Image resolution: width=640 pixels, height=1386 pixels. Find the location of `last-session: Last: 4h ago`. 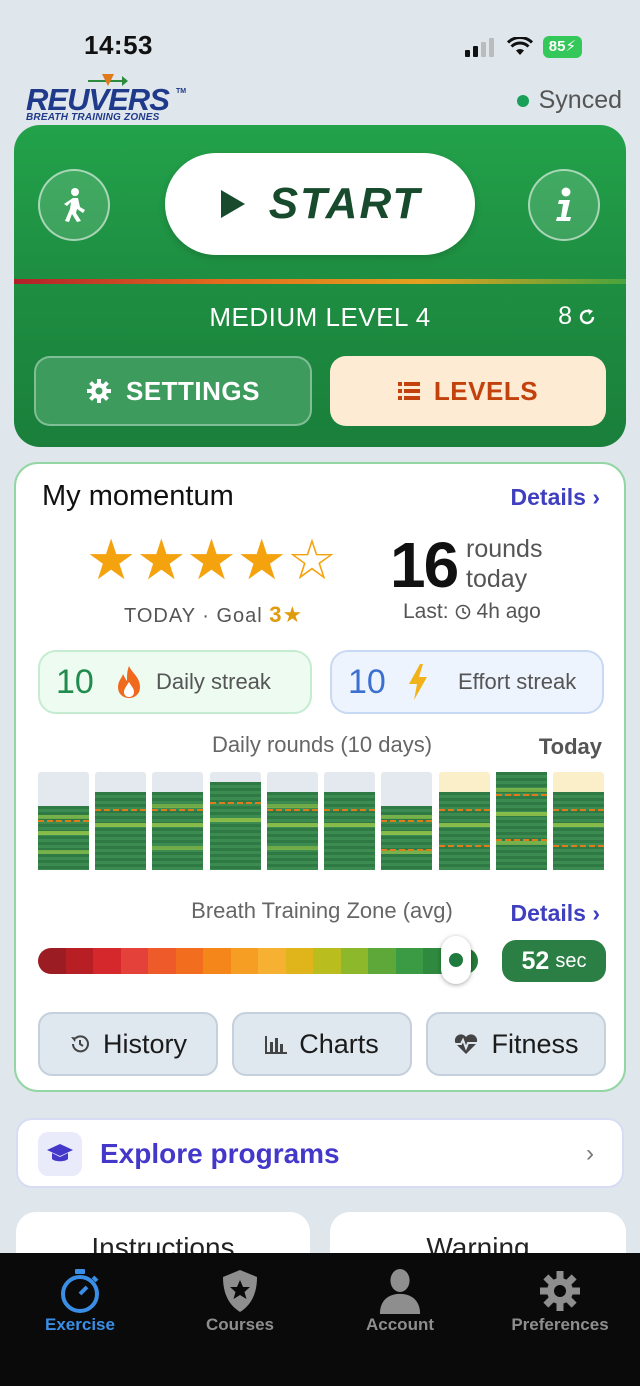

last-session: Last: 4h ago is located at coordinates (472, 612).